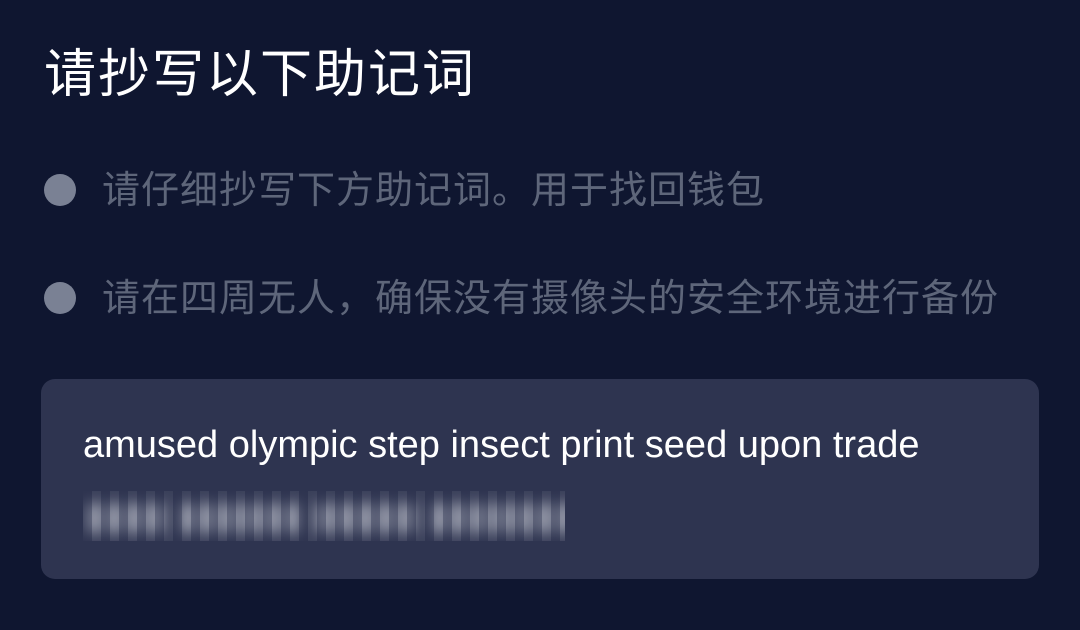 The height and width of the screenshot is (630, 1080). I want to click on pixelation-overlay, so click(324, 516).